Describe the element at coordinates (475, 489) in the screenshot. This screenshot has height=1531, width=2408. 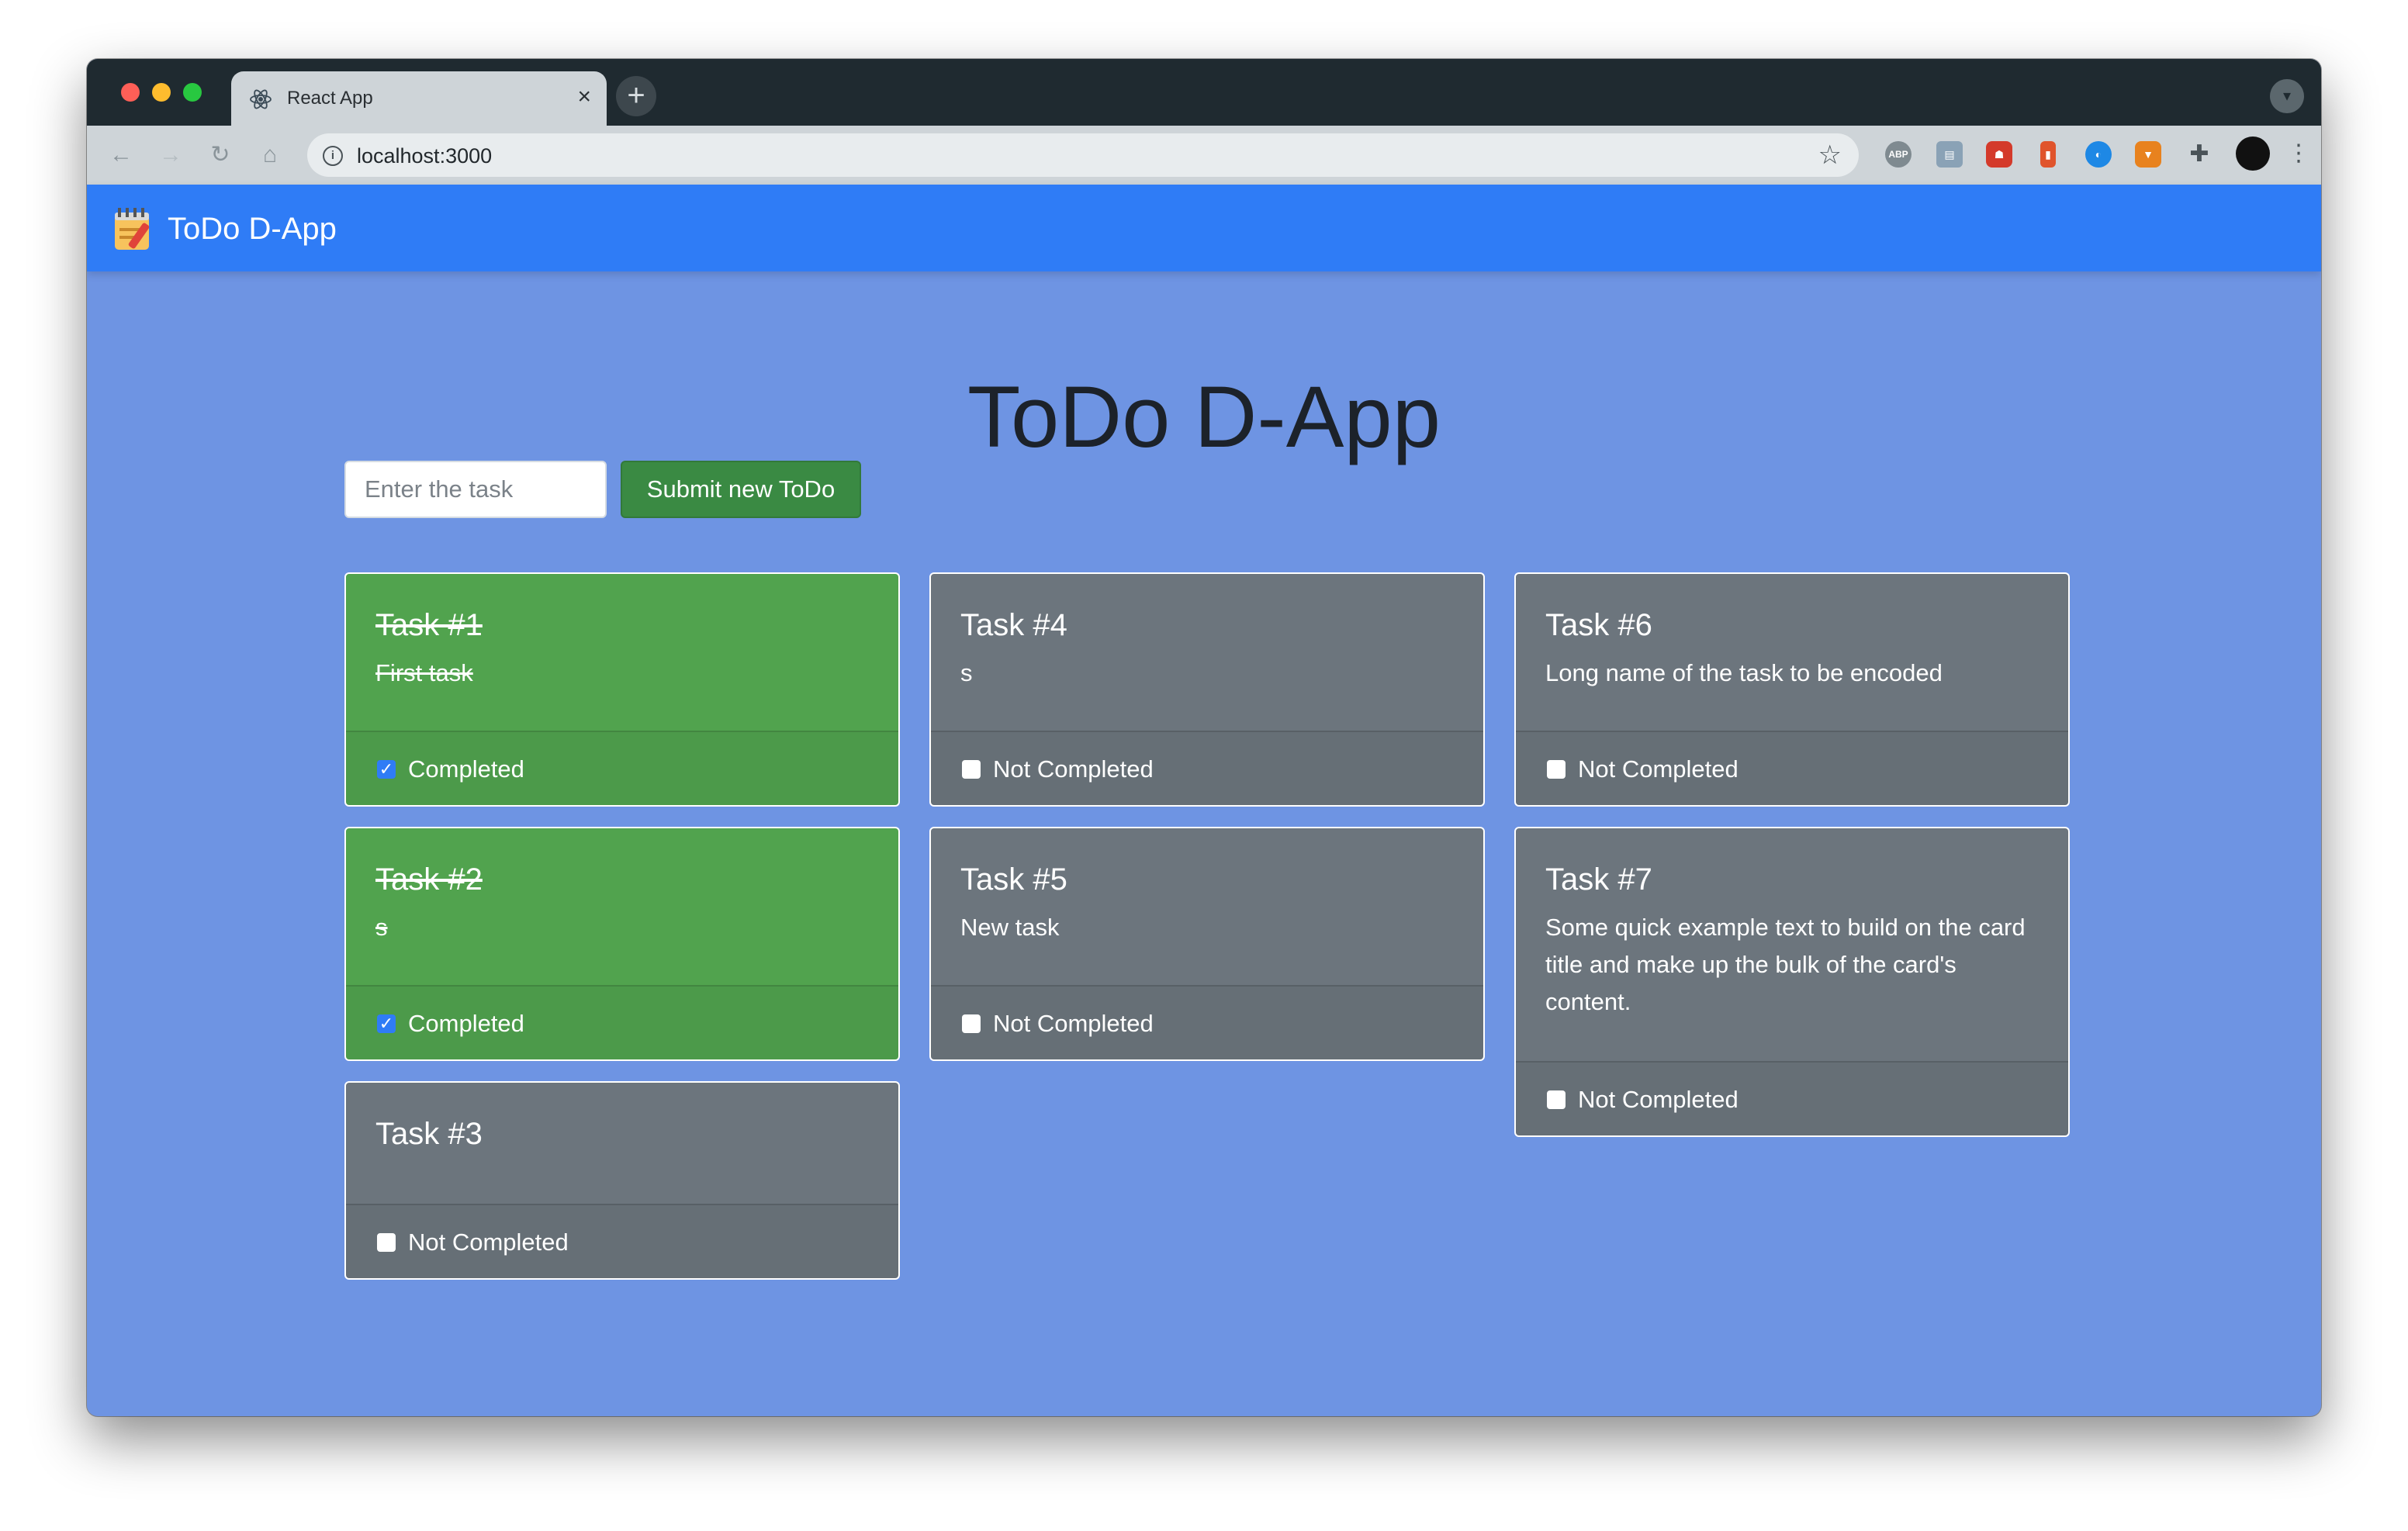
I see `task-input` at that location.